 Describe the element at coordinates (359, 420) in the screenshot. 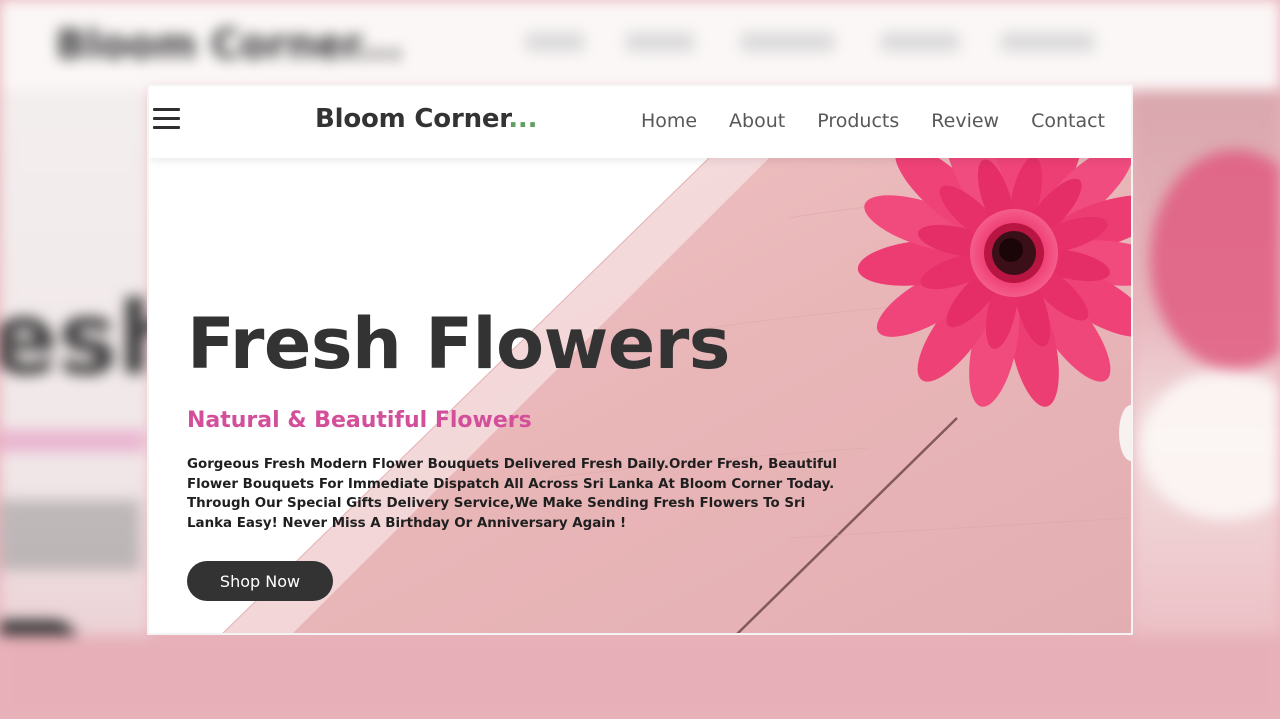

I see `hero-subtitle: Natural & Beautiful Flowers` at that location.